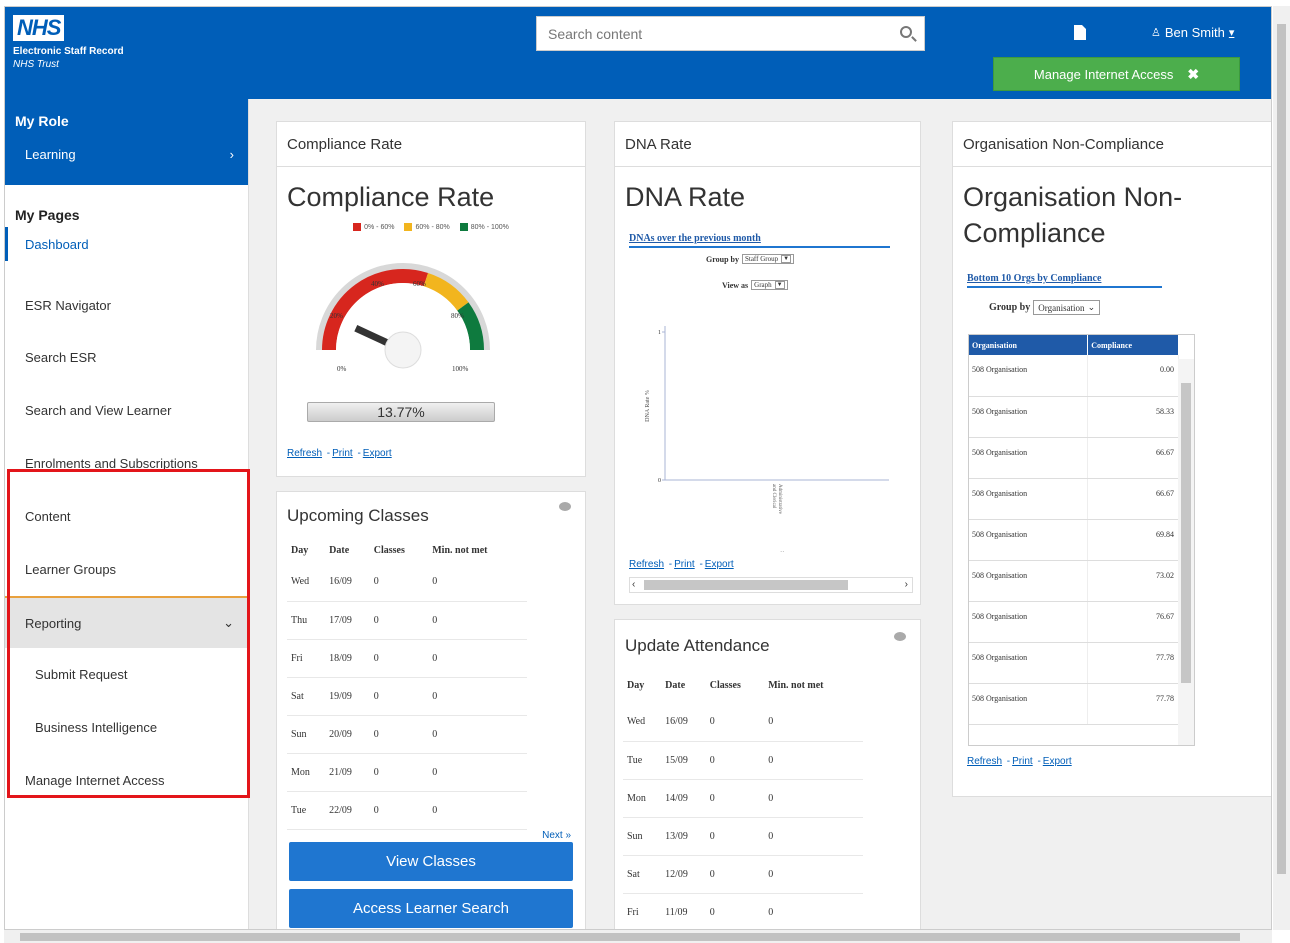 The height and width of the screenshot is (943, 1290). Describe the element at coordinates (1074, 581) in the screenshot. I see `table-row: 508 Organisation 73.02` at that location.